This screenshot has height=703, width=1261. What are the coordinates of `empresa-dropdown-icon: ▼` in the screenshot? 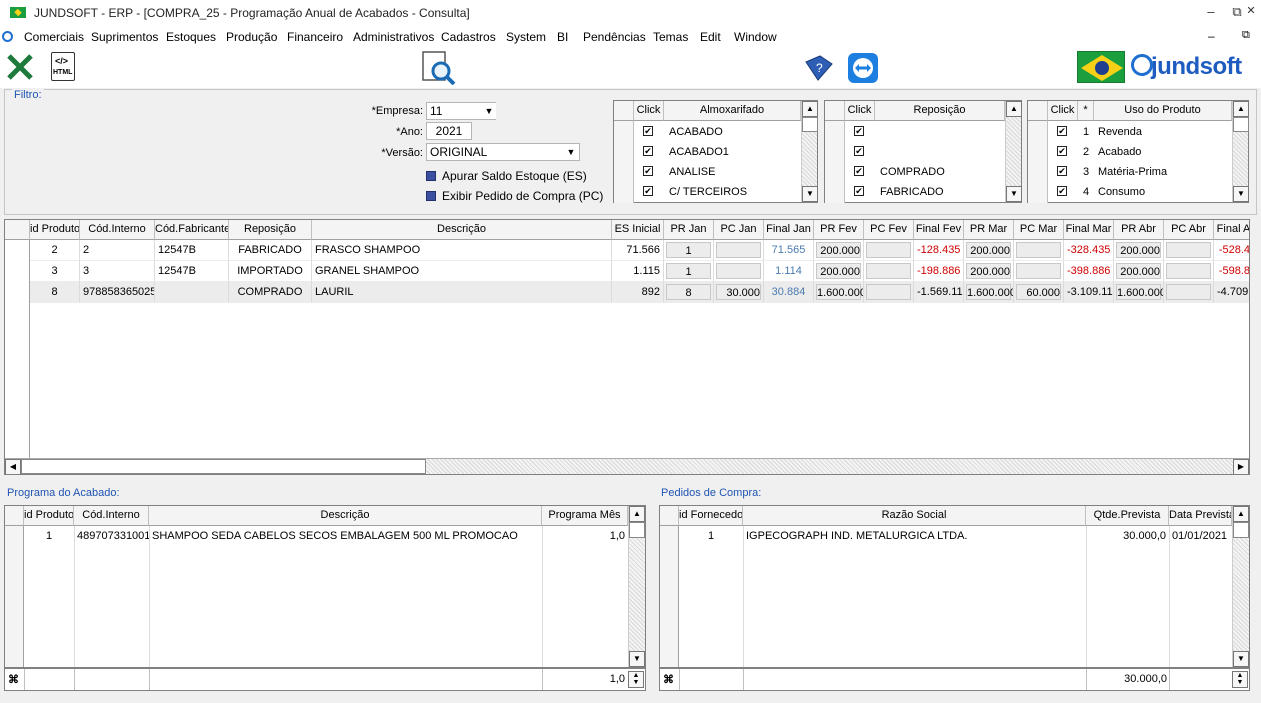 It's located at (489, 111).